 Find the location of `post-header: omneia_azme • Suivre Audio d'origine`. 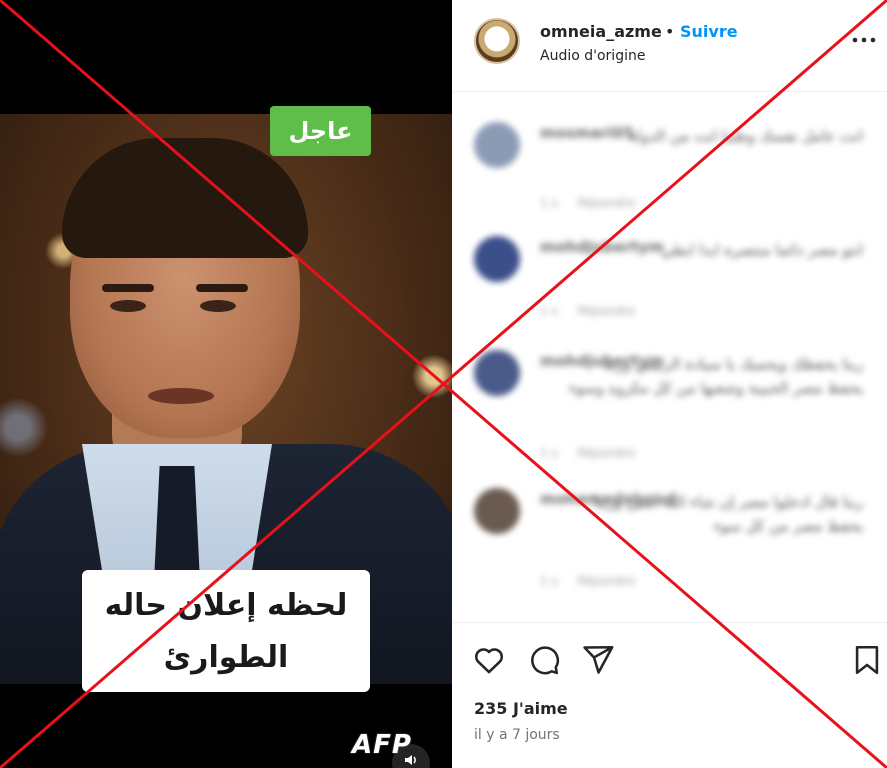

post-header: omneia_azme • Suivre Audio d'origine is located at coordinates (669, 46).